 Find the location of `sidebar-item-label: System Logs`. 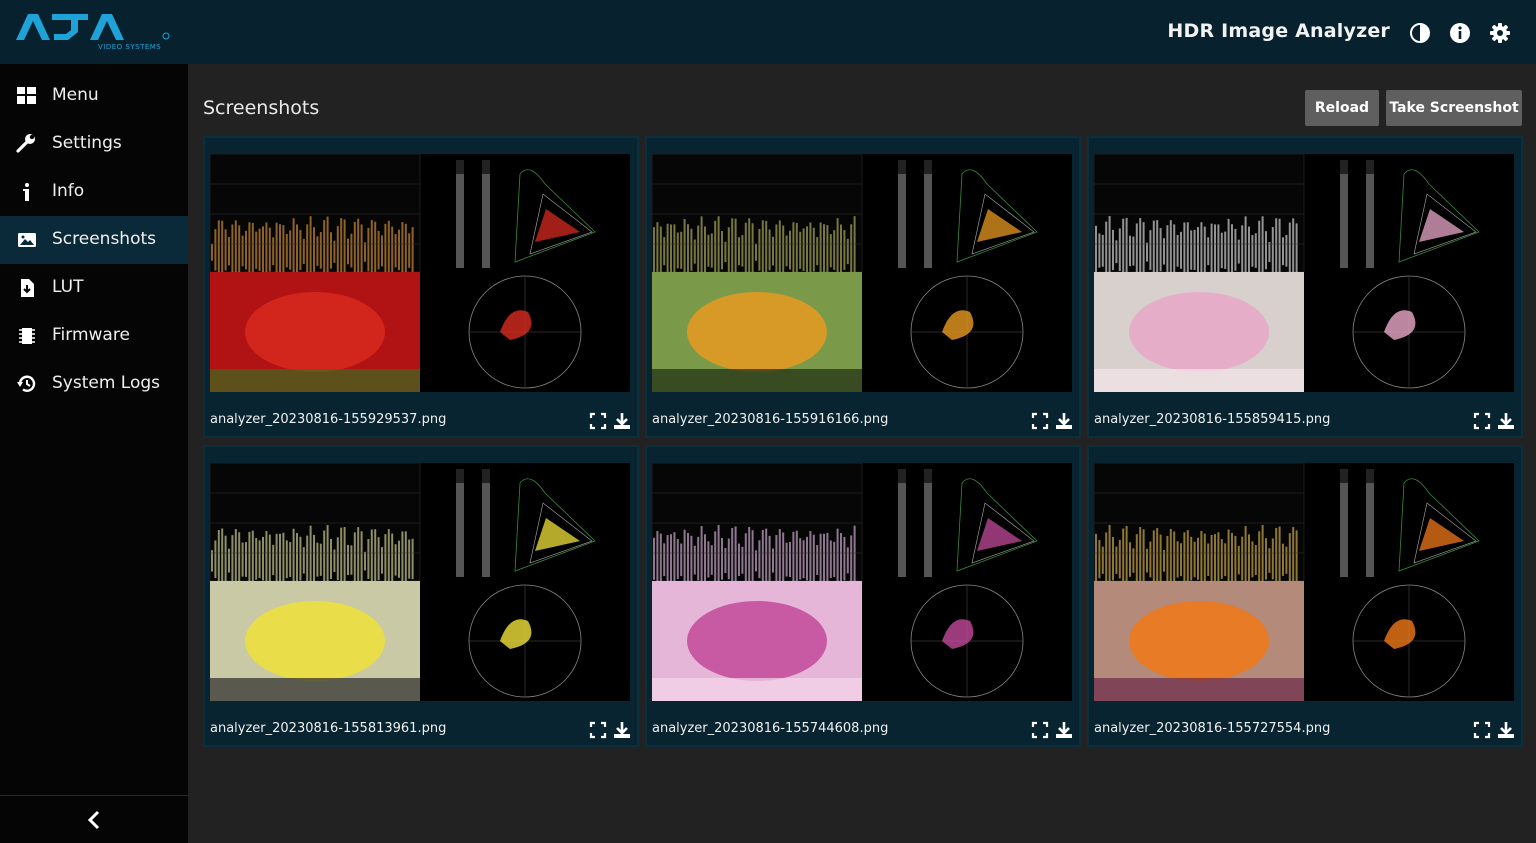

sidebar-item-label: System Logs is located at coordinates (106, 383).